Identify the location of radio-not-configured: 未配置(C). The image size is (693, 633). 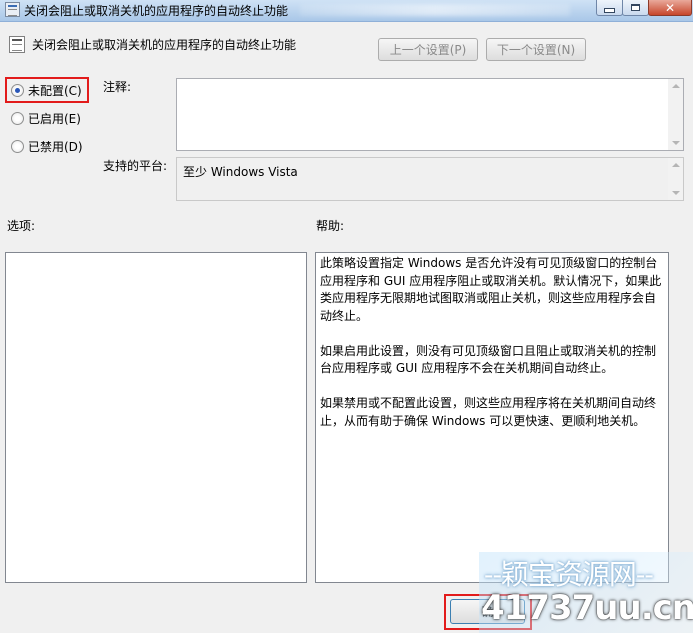
(46, 90).